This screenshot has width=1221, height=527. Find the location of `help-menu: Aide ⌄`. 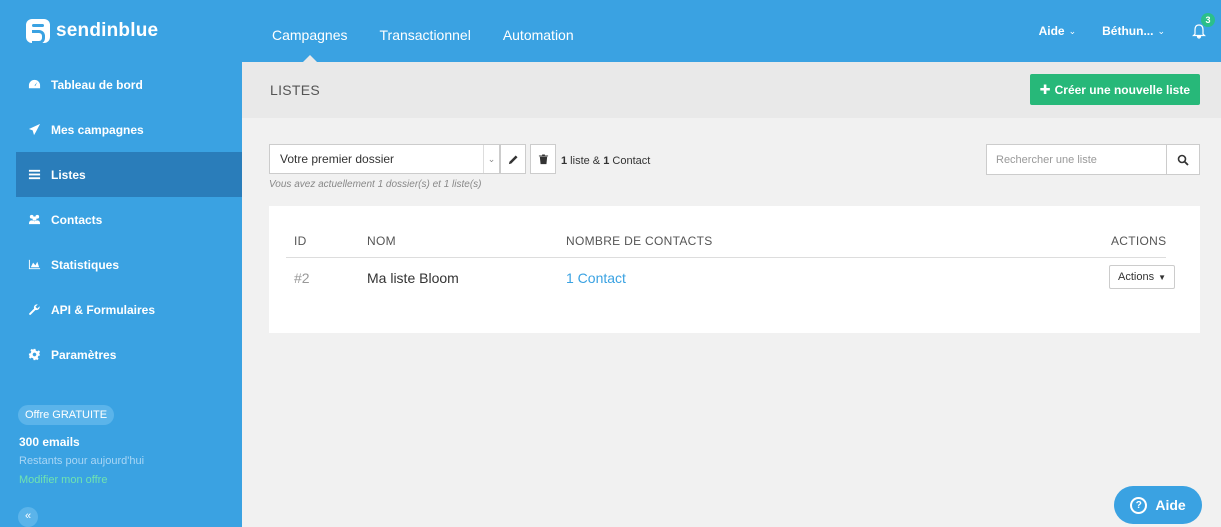

help-menu: Aide ⌄ is located at coordinates (1058, 31).